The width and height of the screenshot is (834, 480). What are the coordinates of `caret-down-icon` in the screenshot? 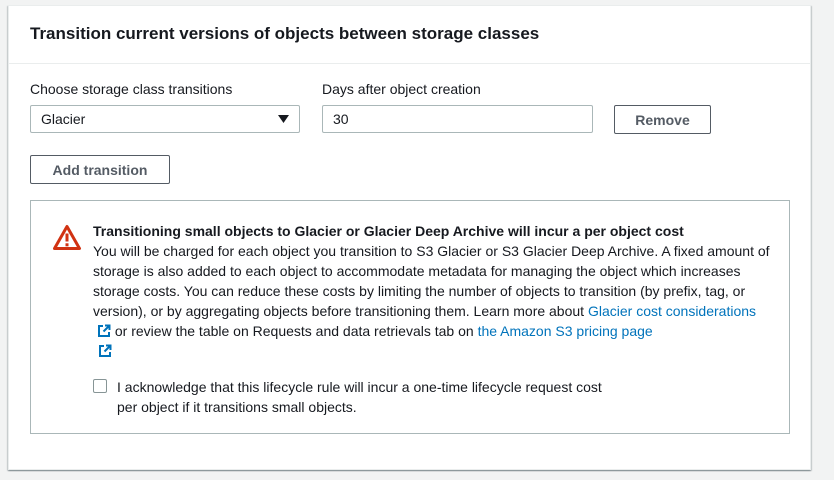 It's located at (283, 119).